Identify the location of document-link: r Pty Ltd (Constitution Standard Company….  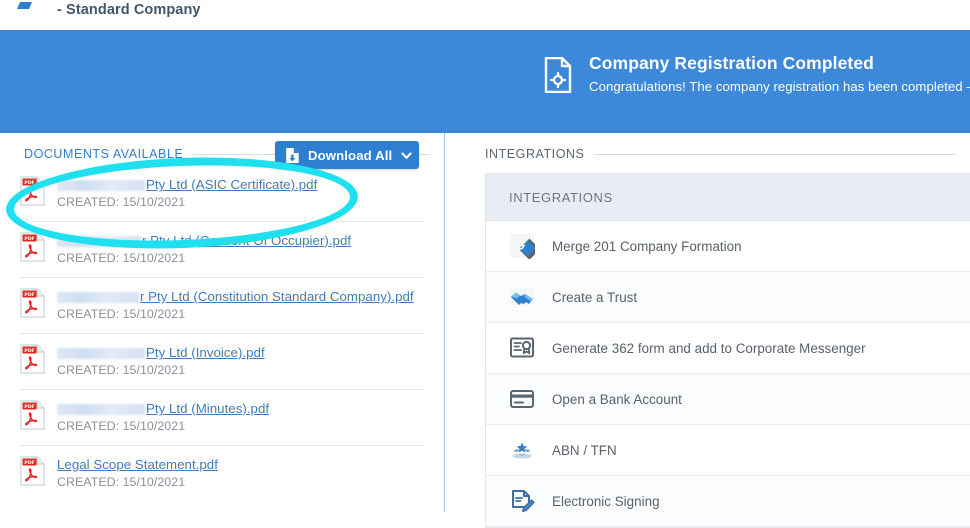
(240, 296).